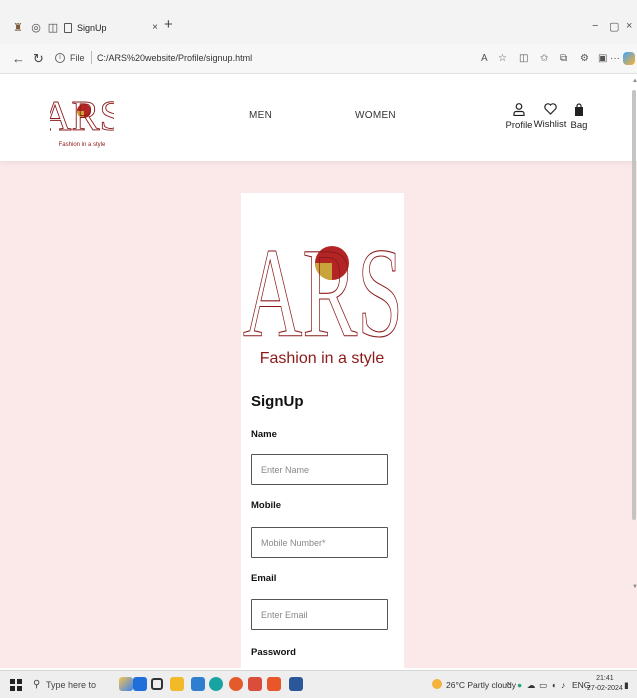 The width and height of the screenshot is (637, 698). Describe the element at coordinates (296, 684) in the screenshot. I see `word-icon` at that location.